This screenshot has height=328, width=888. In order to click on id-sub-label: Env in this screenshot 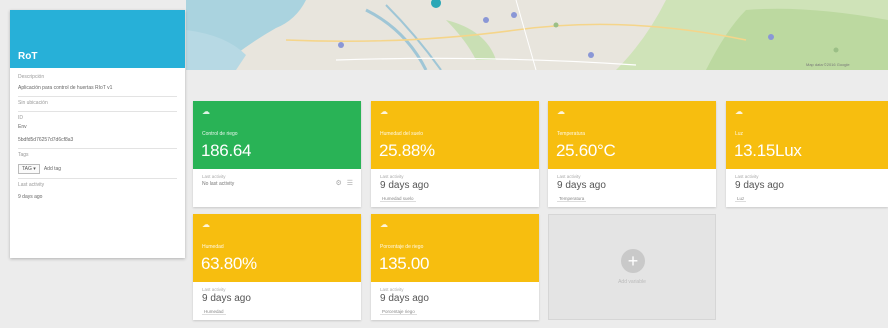, I will do `click(22, 127)`.